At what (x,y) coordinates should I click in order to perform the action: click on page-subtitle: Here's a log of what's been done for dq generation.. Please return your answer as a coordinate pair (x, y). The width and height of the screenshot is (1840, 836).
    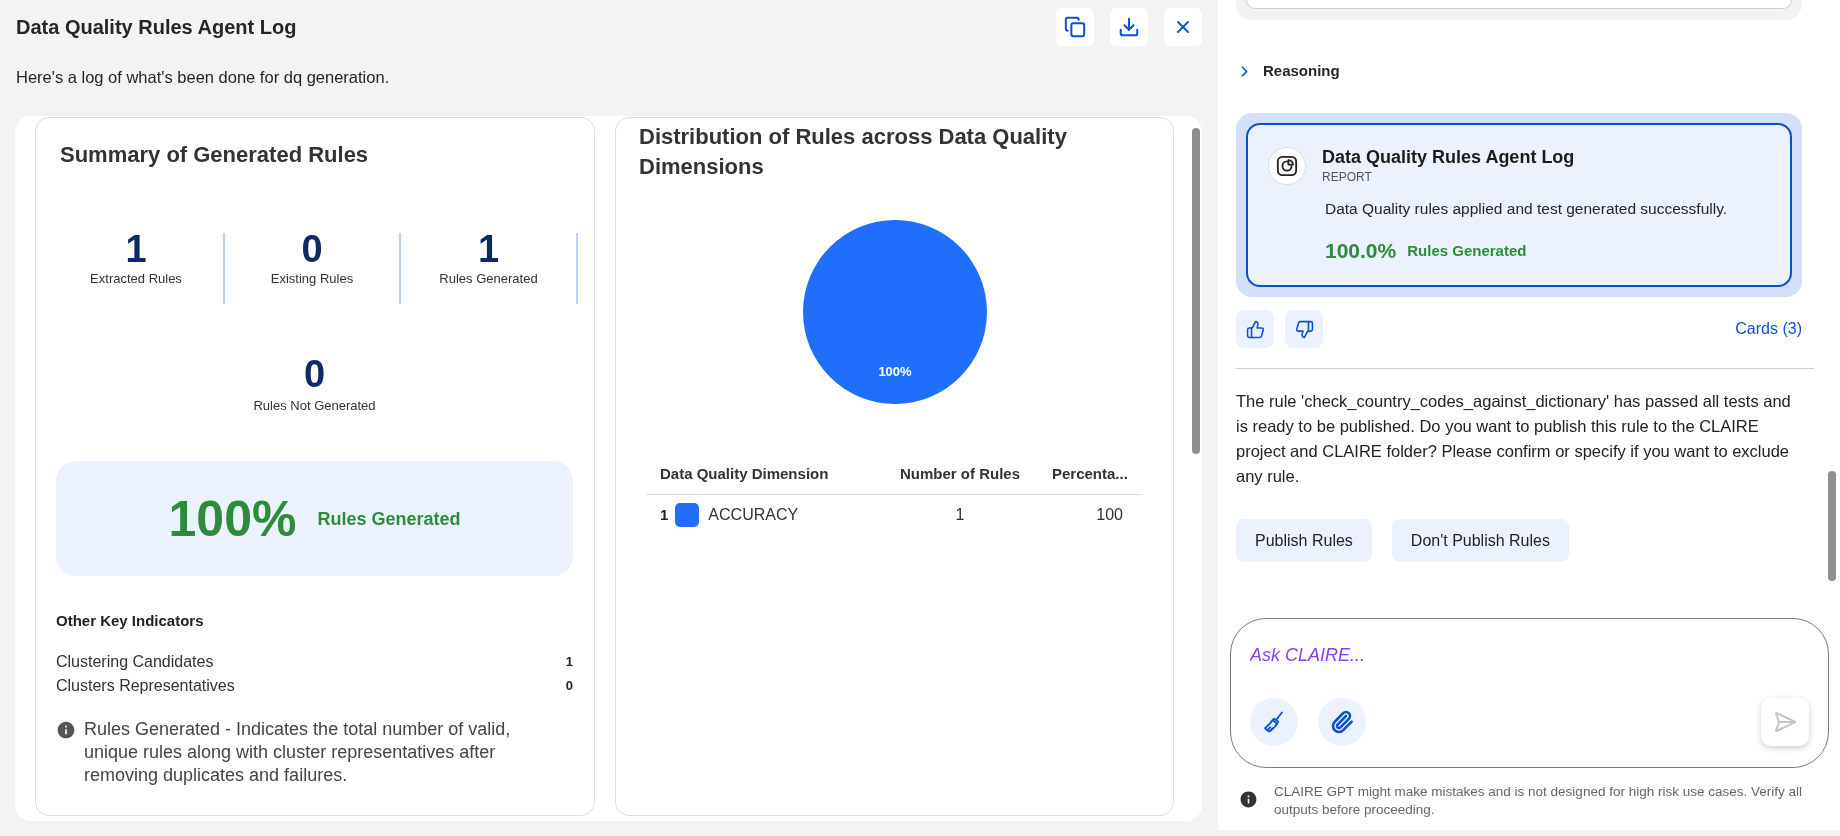
    Looking at the image, I should click on (202, 77).